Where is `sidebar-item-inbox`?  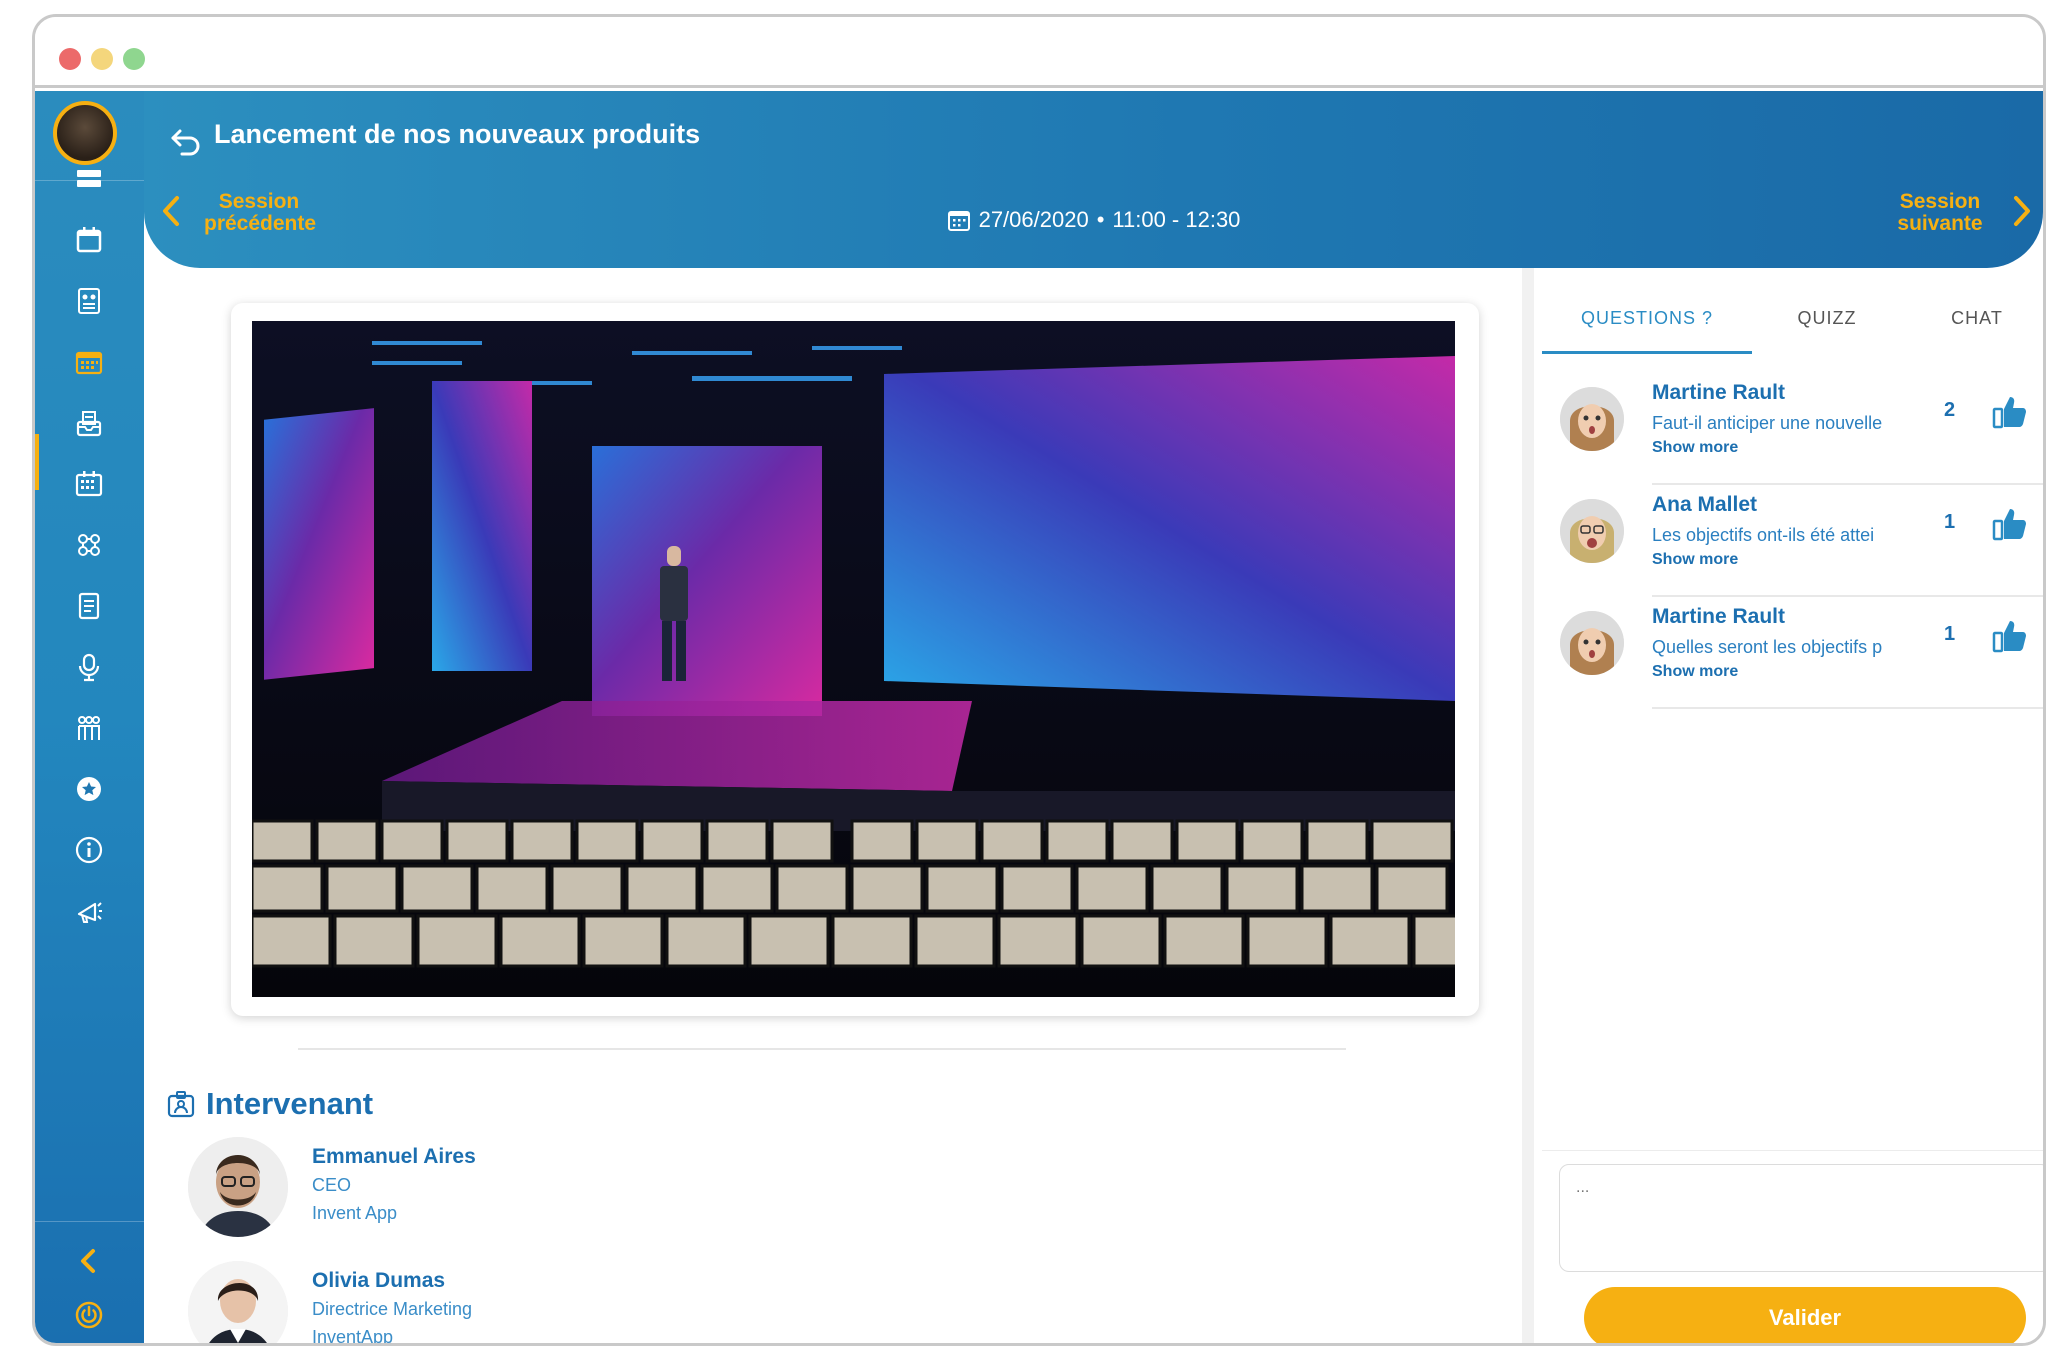 sidebar-item-inbox is located at coordinates (89, 423).